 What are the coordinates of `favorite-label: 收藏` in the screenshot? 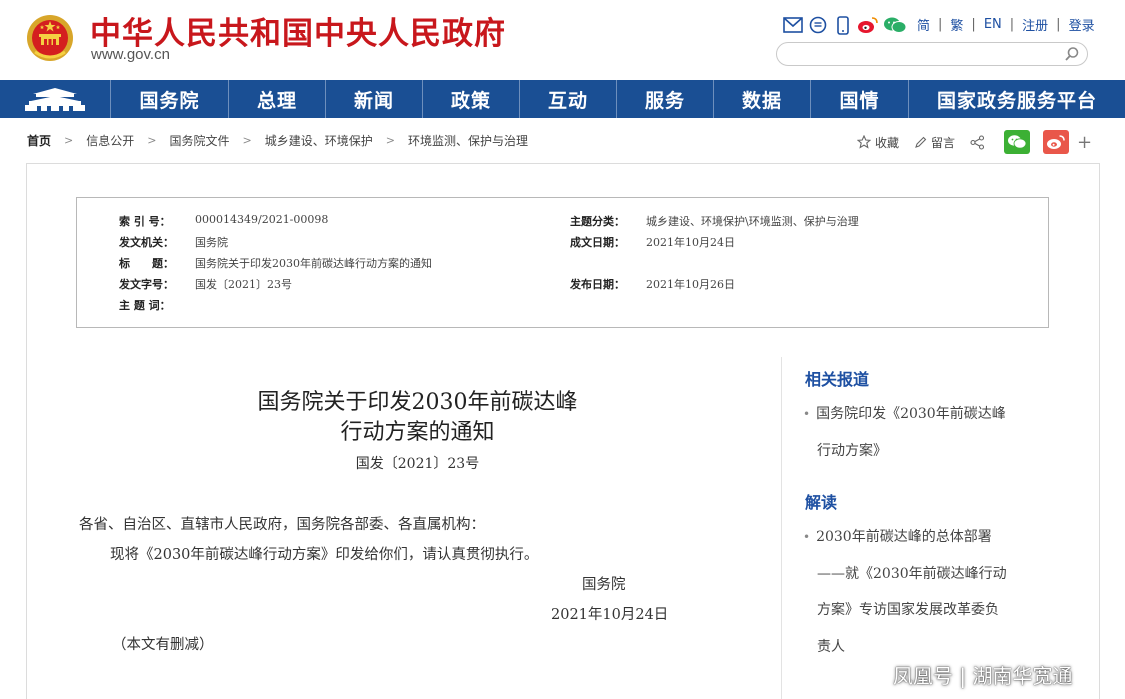 It's located at (887, 142).